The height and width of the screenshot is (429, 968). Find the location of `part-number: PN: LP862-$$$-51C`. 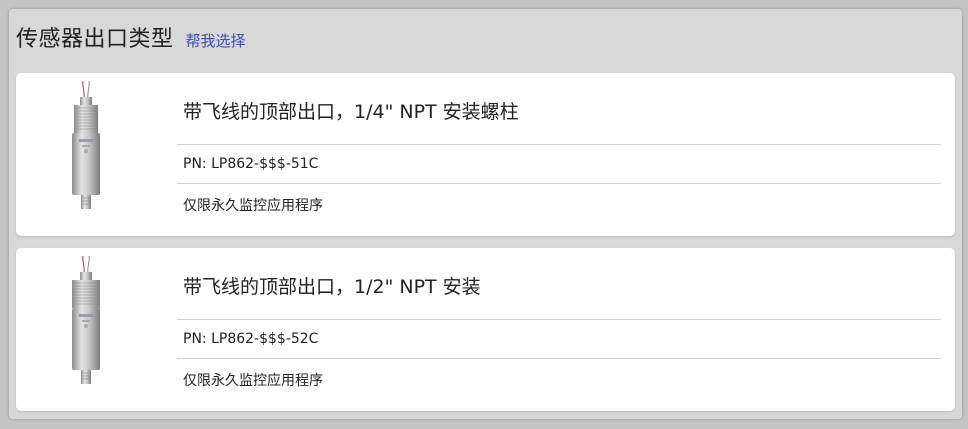

part-number: PN: LP862-$$$-51C is located at coordinates (251, 164).